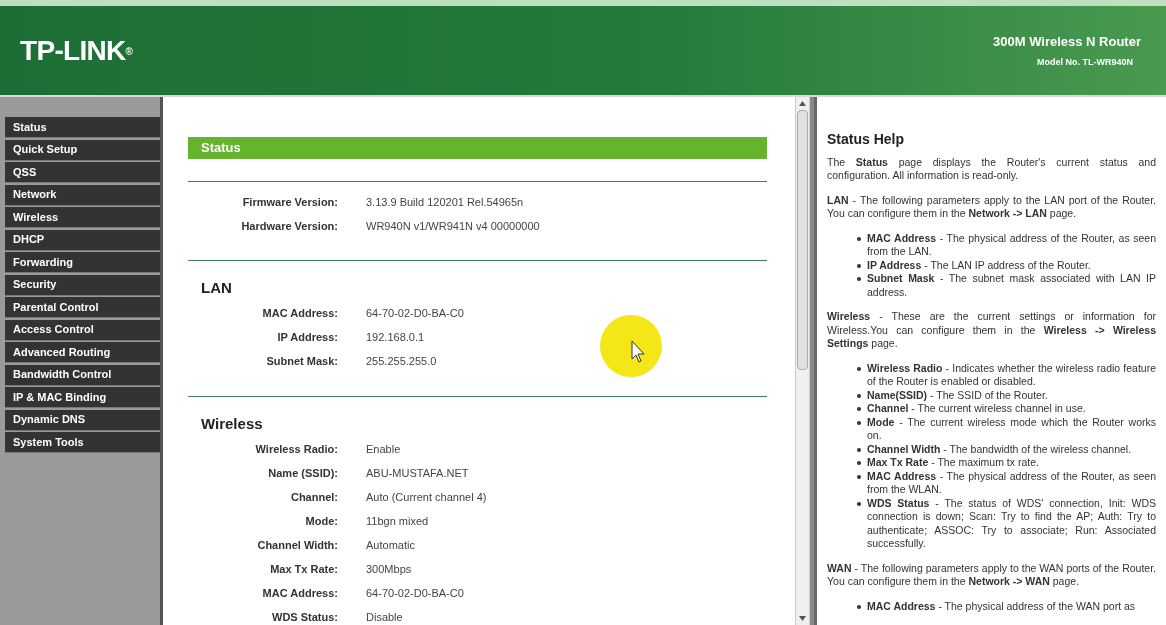 This screenshot has width=1166, height=625. I want to click on help-paragraph: Wireless - These are the current settings or information for Wireless.You can configure them in the Wireless -> Wireless Settings page., so click(991, 330).